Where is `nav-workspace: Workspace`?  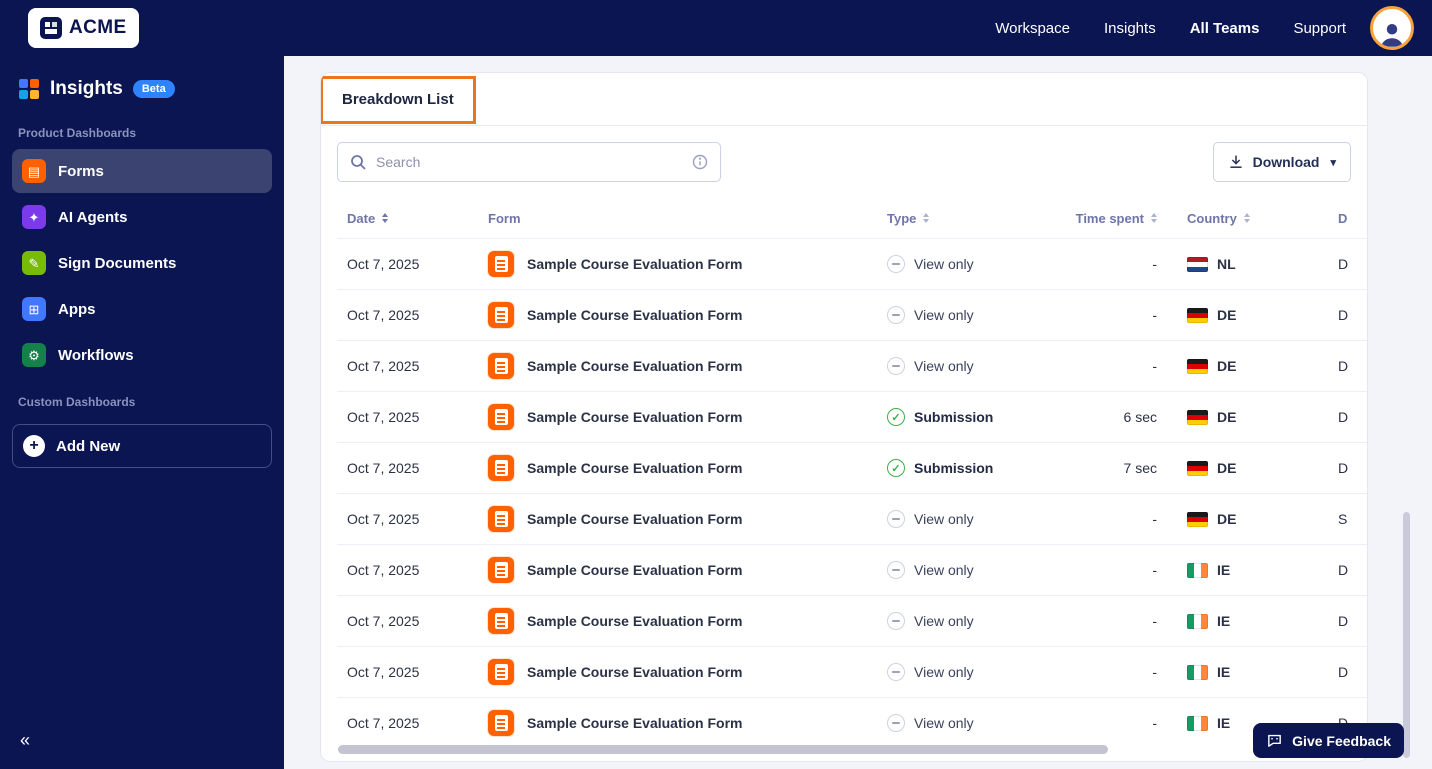 nav-workspace: Workspace is located at coordinates (1032, 28).